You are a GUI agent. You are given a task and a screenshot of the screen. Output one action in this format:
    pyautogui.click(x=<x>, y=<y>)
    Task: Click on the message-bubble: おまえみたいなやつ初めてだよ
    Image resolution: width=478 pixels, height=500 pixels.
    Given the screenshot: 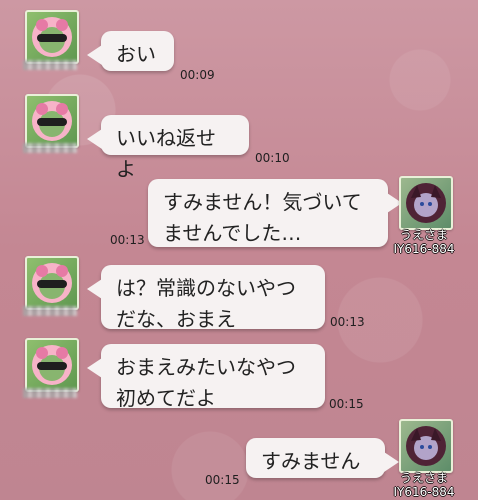 What is the action you would take?
    pyautogui.click(x=206, y=377)
    